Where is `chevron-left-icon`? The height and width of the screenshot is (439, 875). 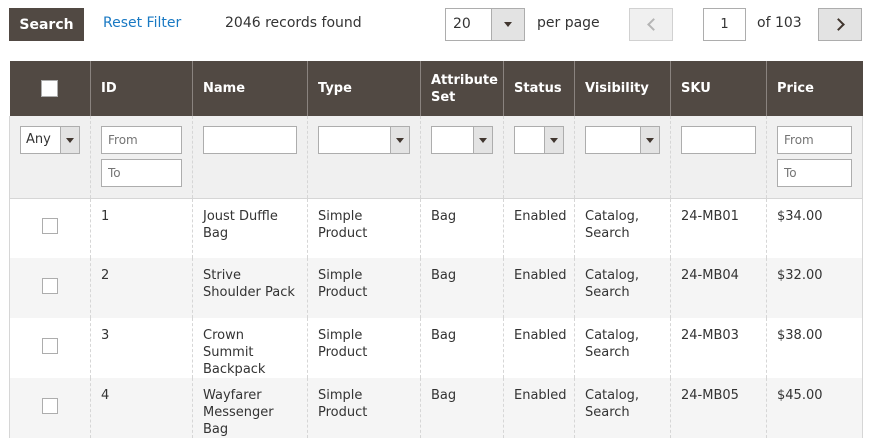 chevron-left-icon is located at coordinates (653, 24).